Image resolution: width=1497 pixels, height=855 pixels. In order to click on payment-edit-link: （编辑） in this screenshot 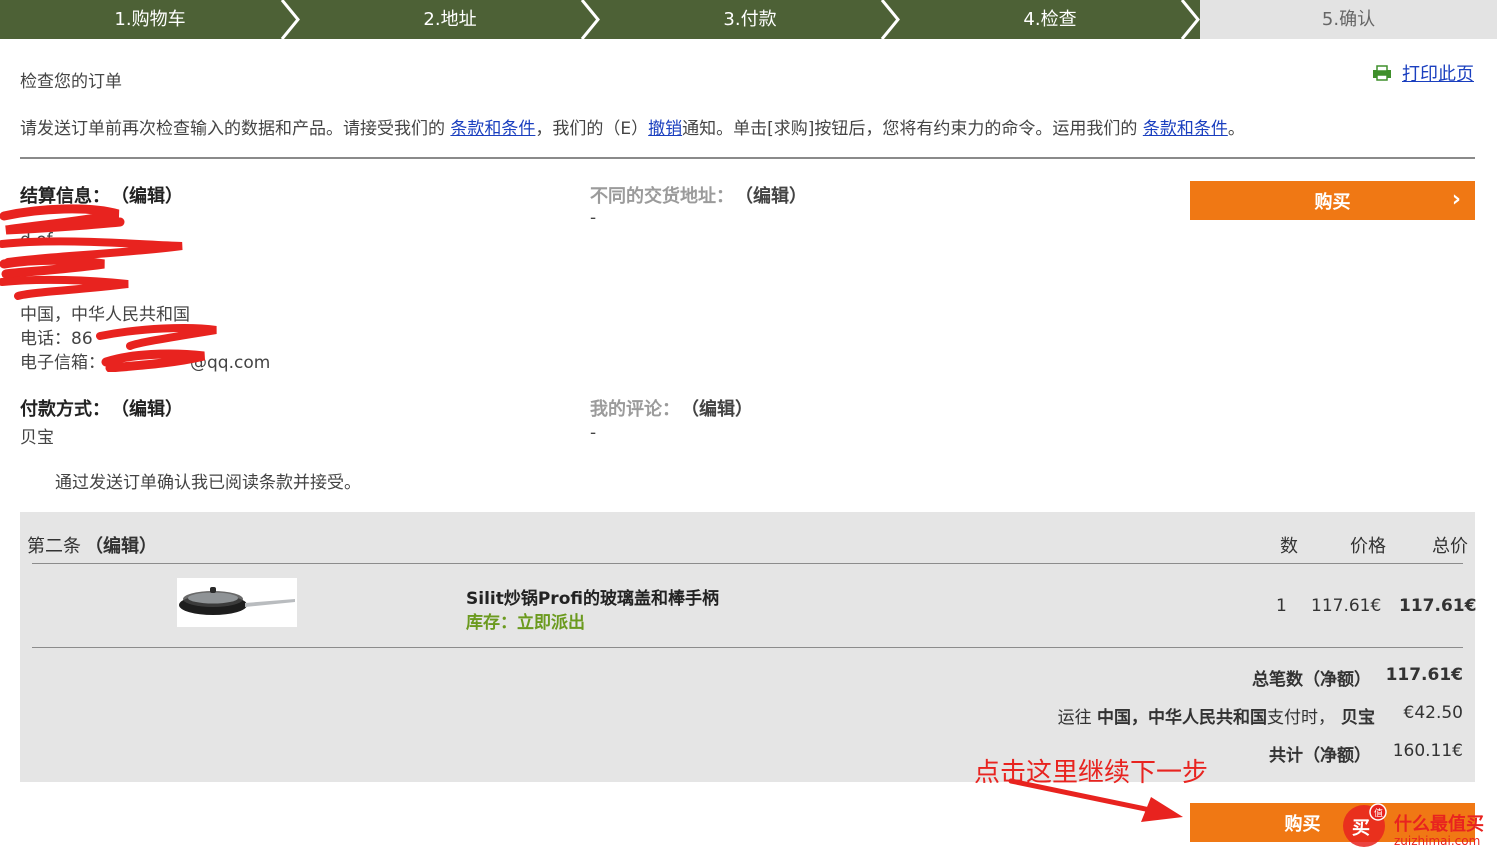, I will do `click(151, 409)`.